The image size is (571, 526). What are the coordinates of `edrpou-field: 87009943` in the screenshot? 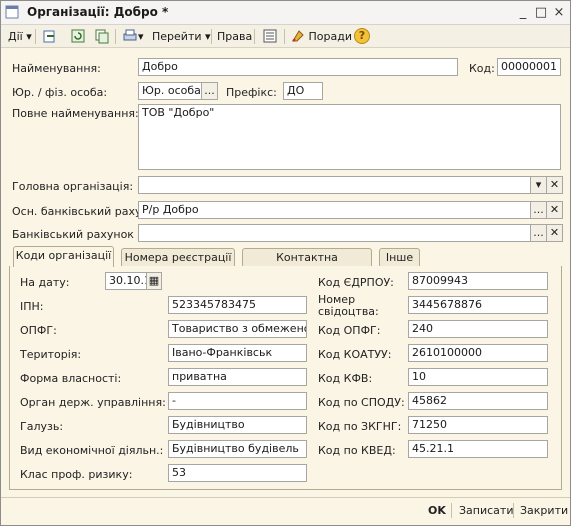 It's located at (478, 281).